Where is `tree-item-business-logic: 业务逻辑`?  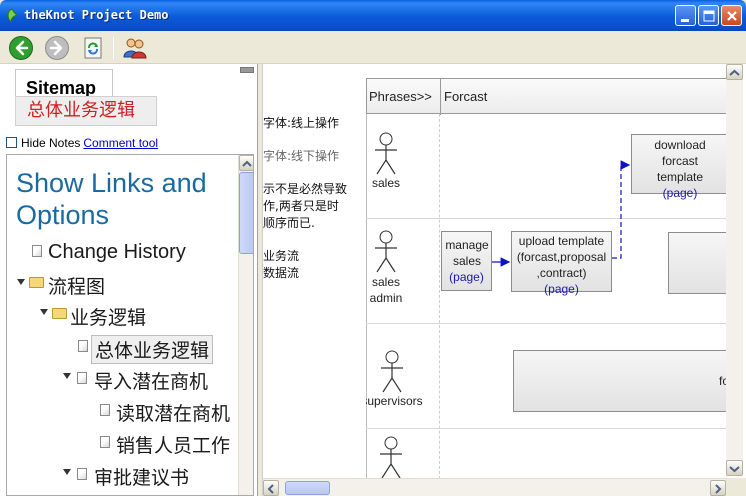
tree-item-business-logic: 业务逻辑 is located at coordinates (108, 316).